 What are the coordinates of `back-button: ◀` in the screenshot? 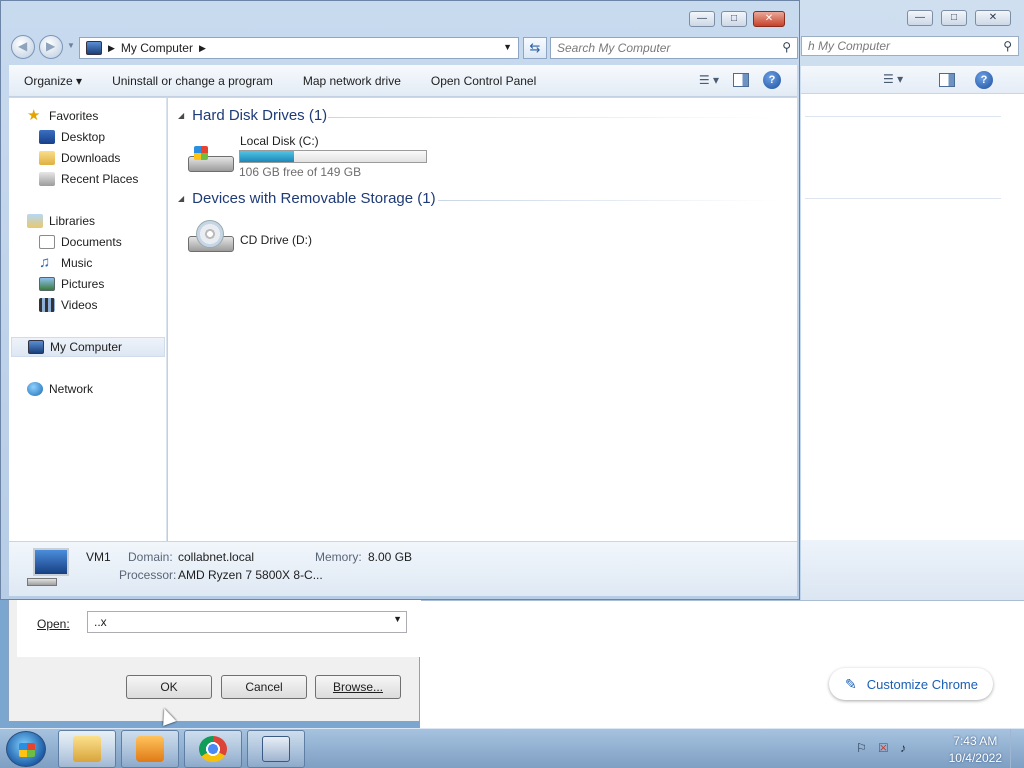 It's located at (23, 47).